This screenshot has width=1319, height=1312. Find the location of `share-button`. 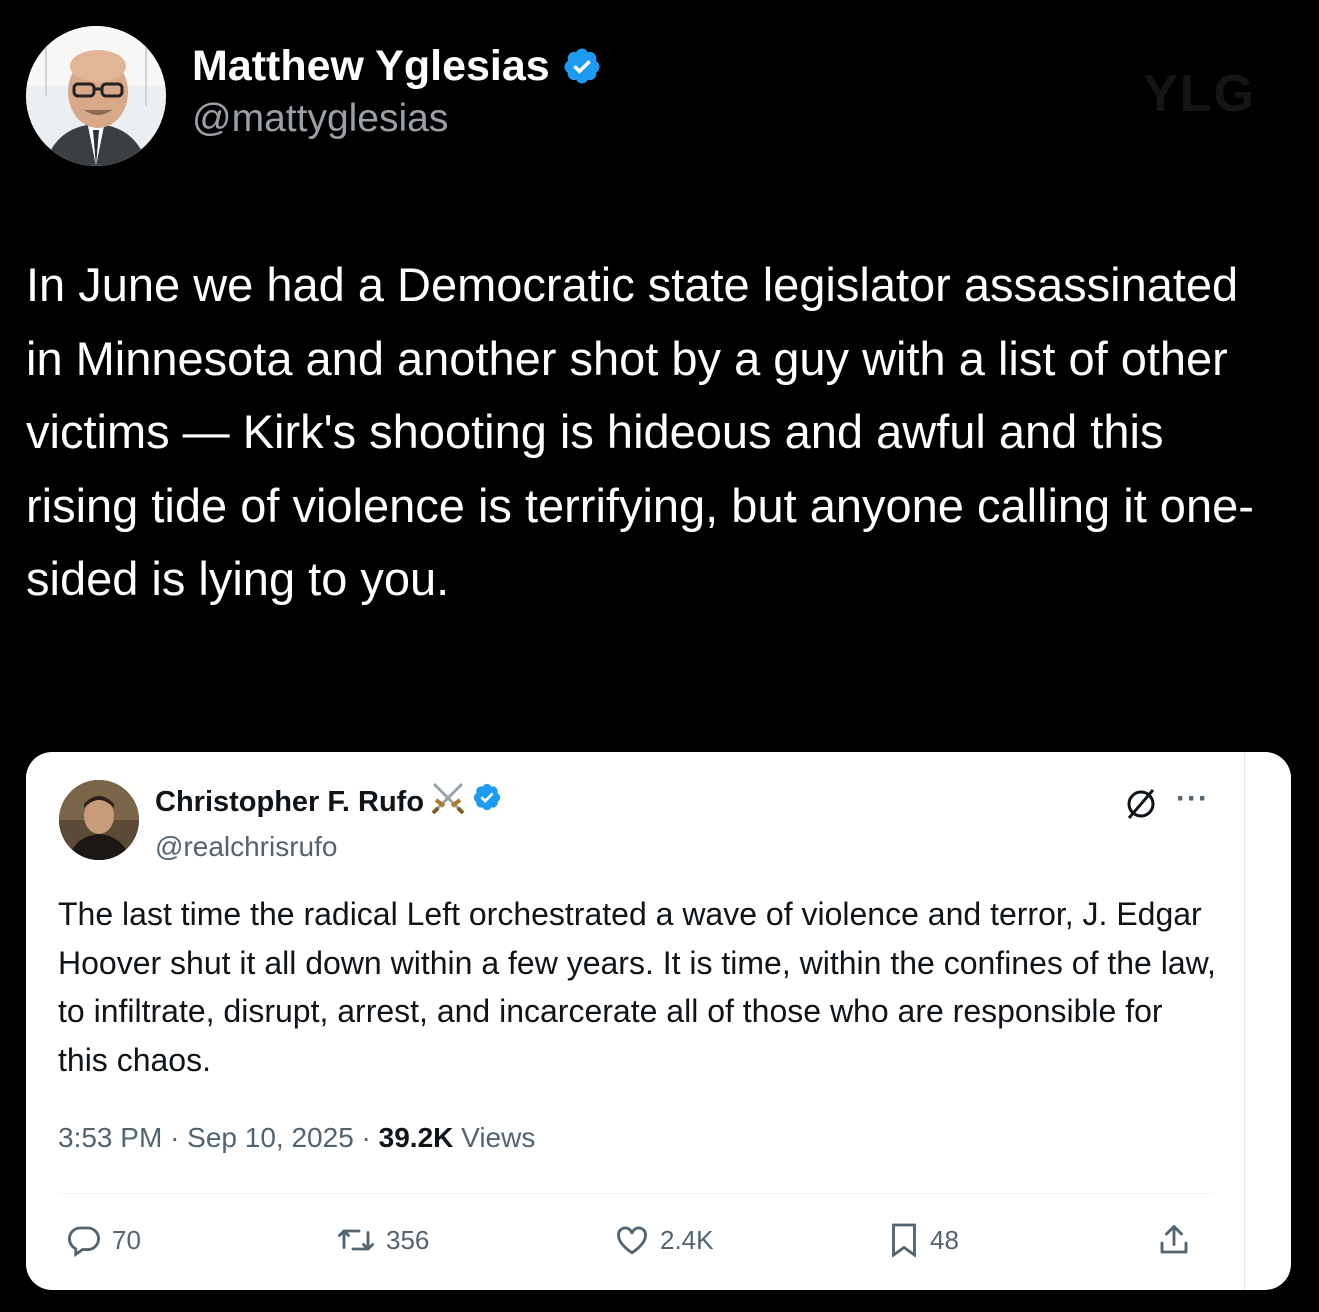

share-button is located at coordinates (1174, 1240).